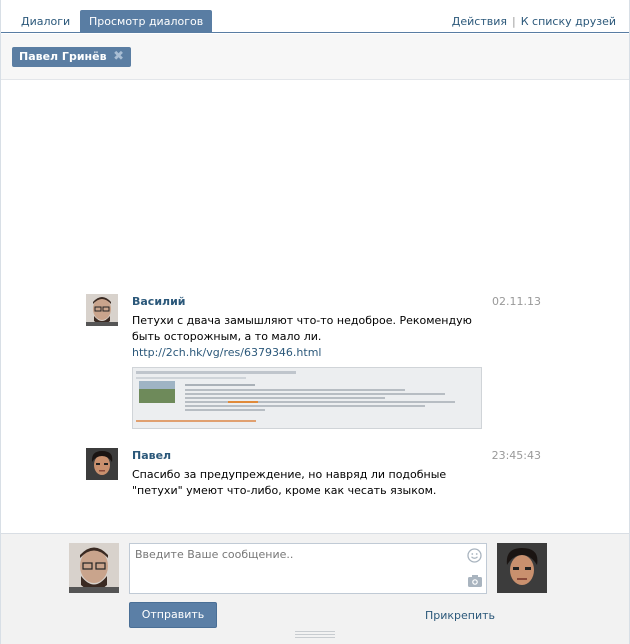 Image resolution: width=630 pixels, height=644 pixels. Describe the element at coordinates (173, 615) in the screenshot. I see `send-button: Отправить` at that location.